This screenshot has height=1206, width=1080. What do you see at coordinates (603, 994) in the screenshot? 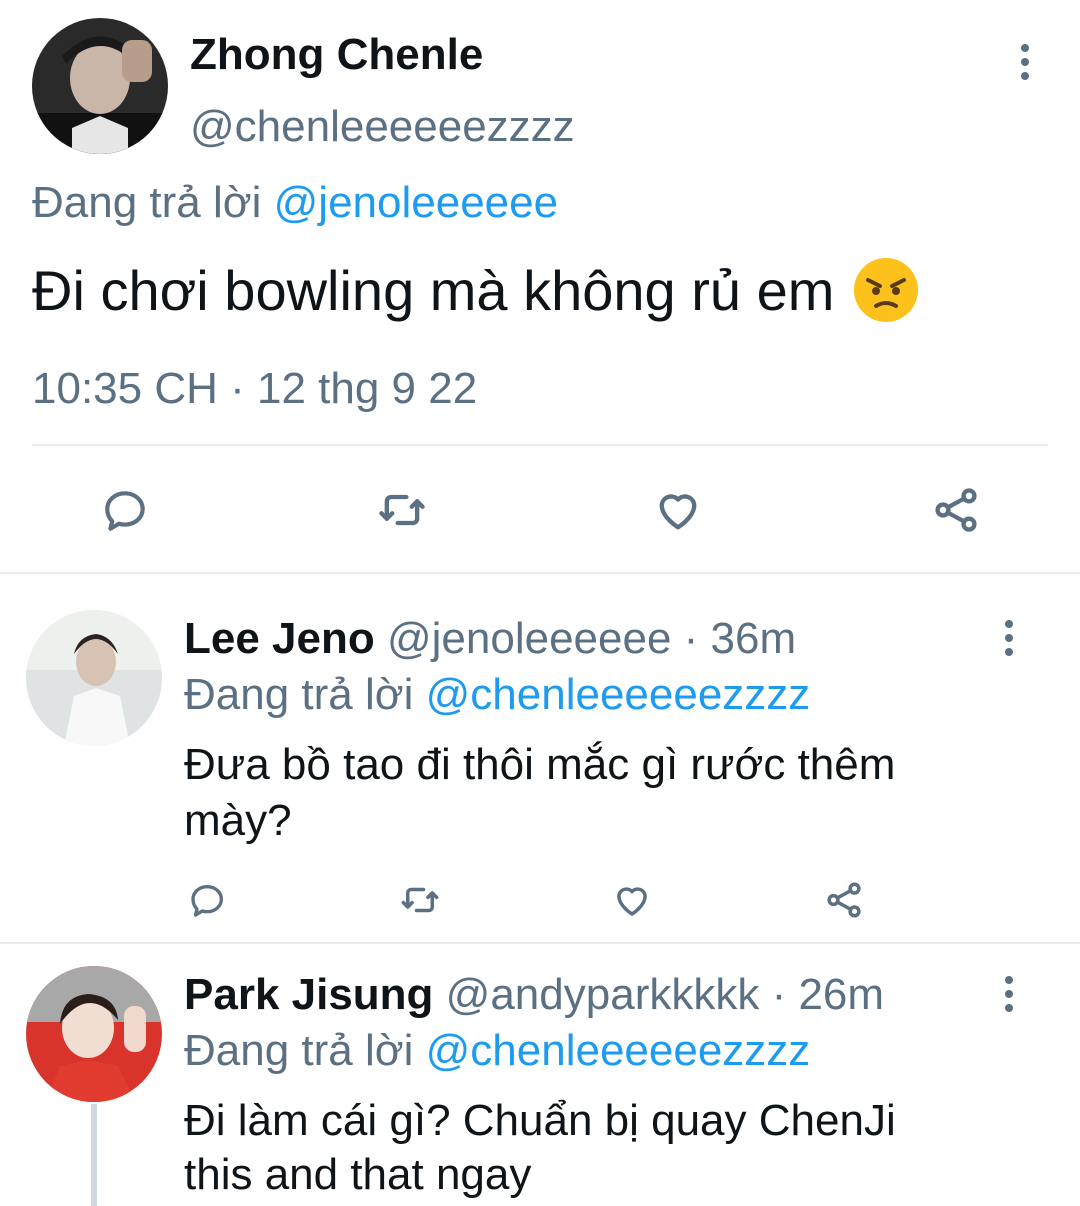
I see `reply-author-handle: @andyparkkkkk` at bounding box center [603, 994].